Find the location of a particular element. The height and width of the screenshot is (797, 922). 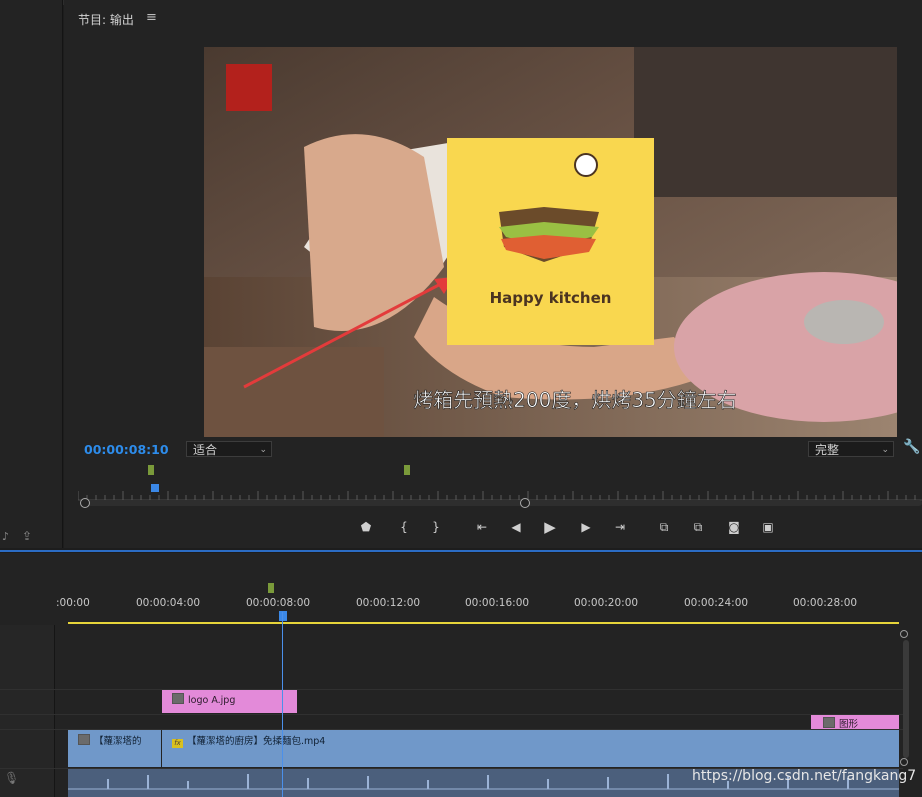

stamp-logo is located at coordinates (249, 87).